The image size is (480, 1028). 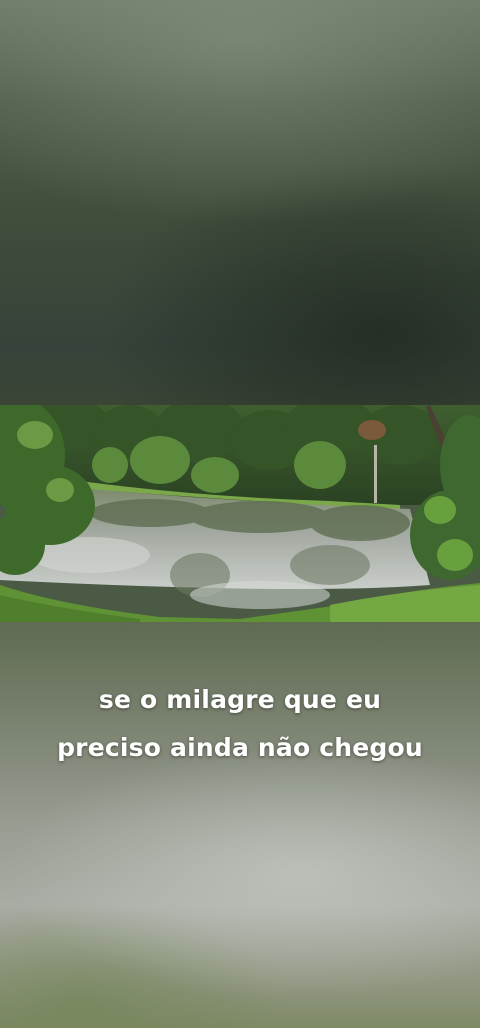 I want to click on caption-line-2: preciso ainda não chegou, so click(x=240, y=747).